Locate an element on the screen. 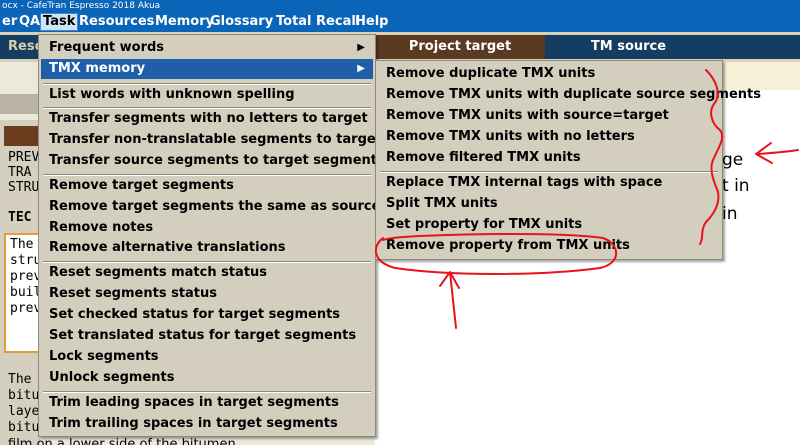 The height and width of the screenshot is (445, 800). menu-task: Task is located at coordinates (59, 22).